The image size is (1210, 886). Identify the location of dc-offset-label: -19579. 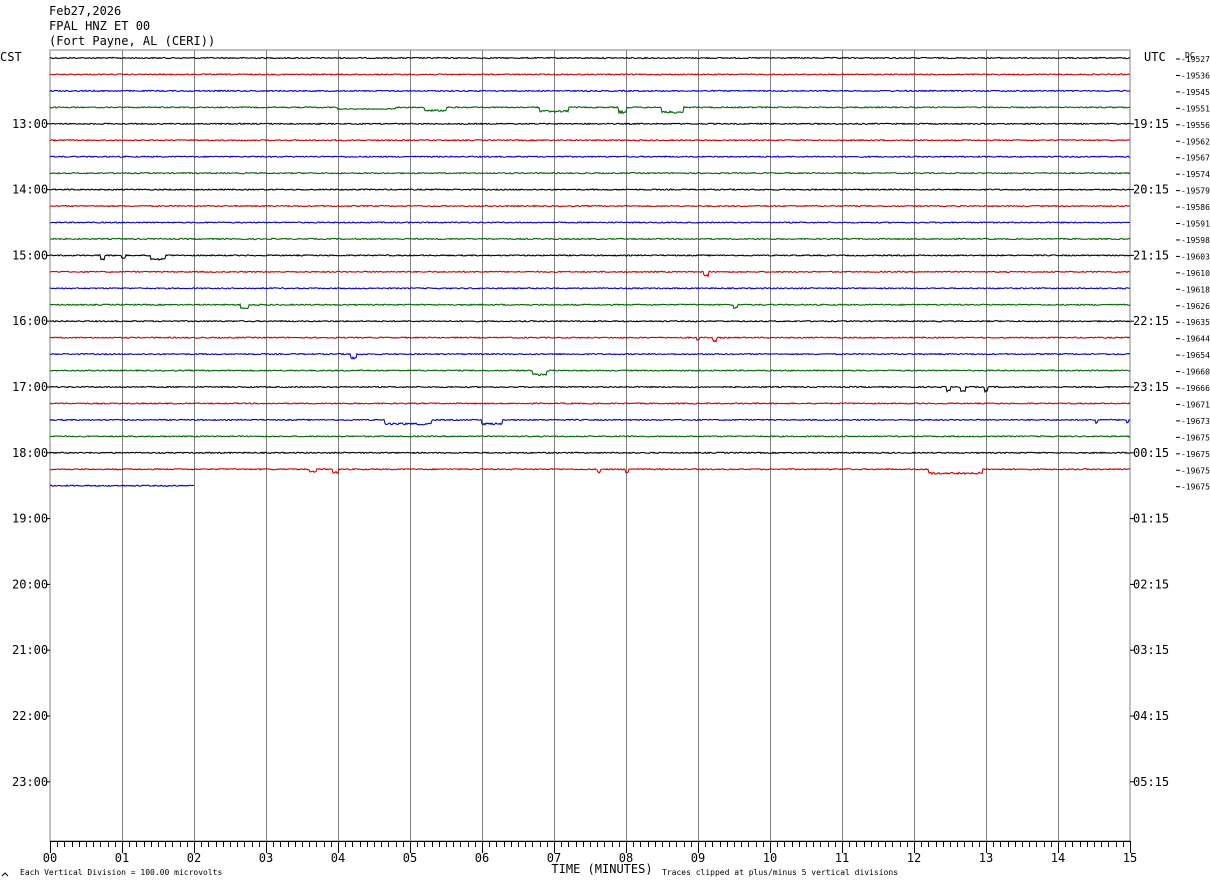
(1195, 191).